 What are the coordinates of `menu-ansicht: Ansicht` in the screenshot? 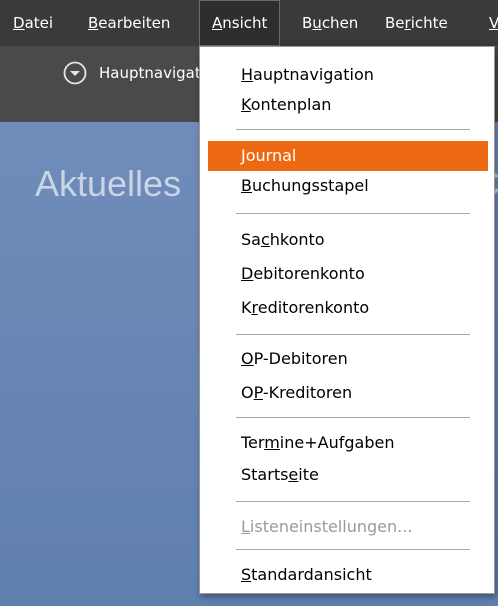 It's located at (240, 23).